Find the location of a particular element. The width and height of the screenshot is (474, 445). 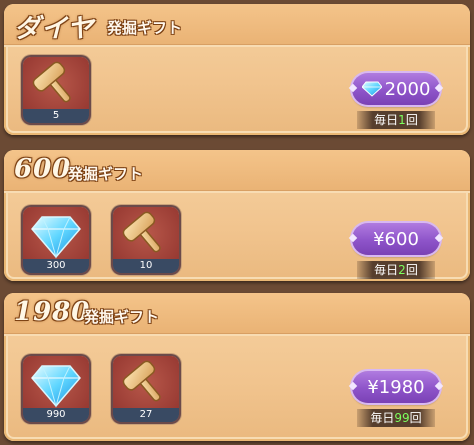

limit-count: 1 is located at coordinates (402, 120).